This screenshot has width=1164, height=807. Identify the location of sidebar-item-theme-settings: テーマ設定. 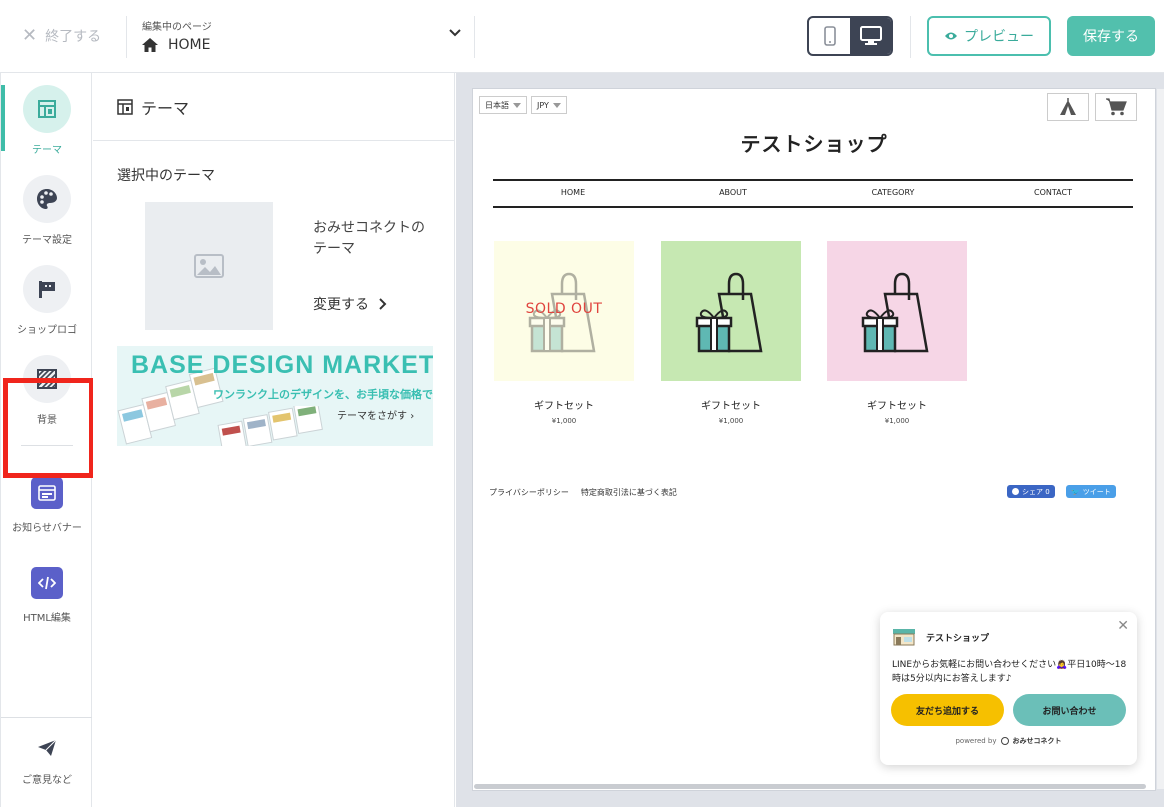
(47, 210).